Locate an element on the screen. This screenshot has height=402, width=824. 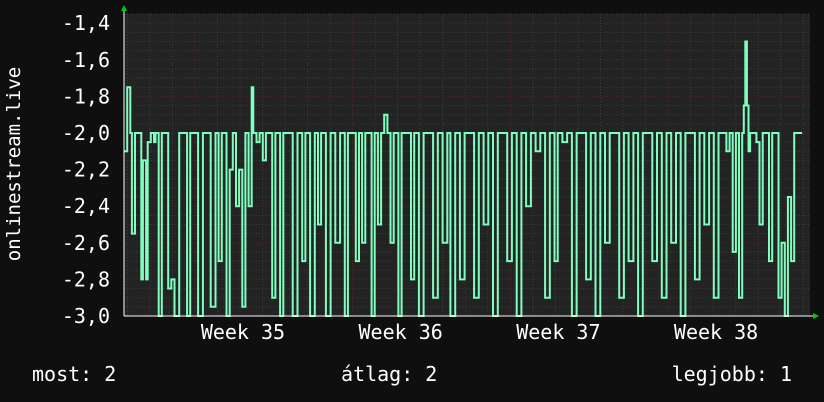
x-tick-label: Week 36 is located at coordinates (401, 332).